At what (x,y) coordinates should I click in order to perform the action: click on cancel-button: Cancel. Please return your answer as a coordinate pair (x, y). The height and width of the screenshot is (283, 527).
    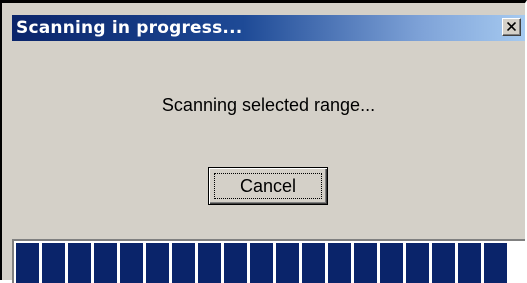
    Looking at the image, I should click on (268, 186).